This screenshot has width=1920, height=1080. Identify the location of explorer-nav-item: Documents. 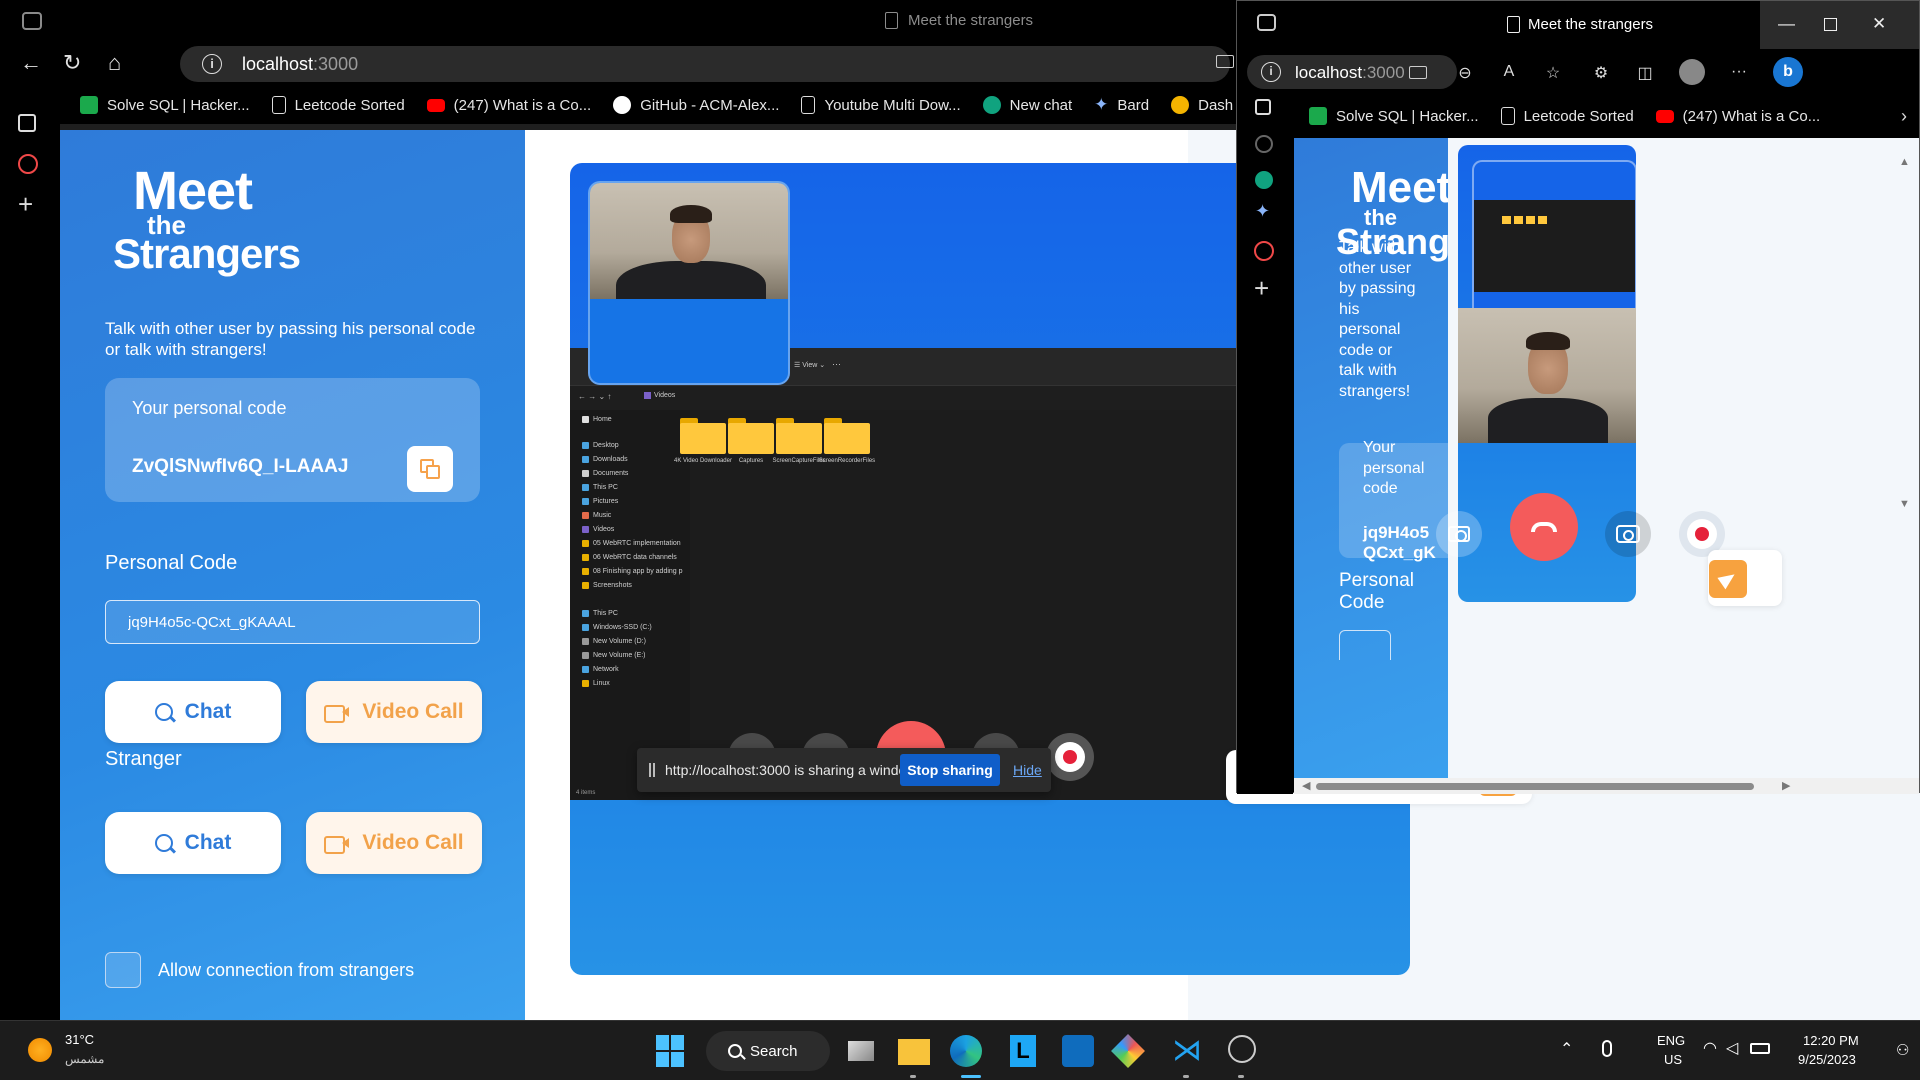
(605, 473).